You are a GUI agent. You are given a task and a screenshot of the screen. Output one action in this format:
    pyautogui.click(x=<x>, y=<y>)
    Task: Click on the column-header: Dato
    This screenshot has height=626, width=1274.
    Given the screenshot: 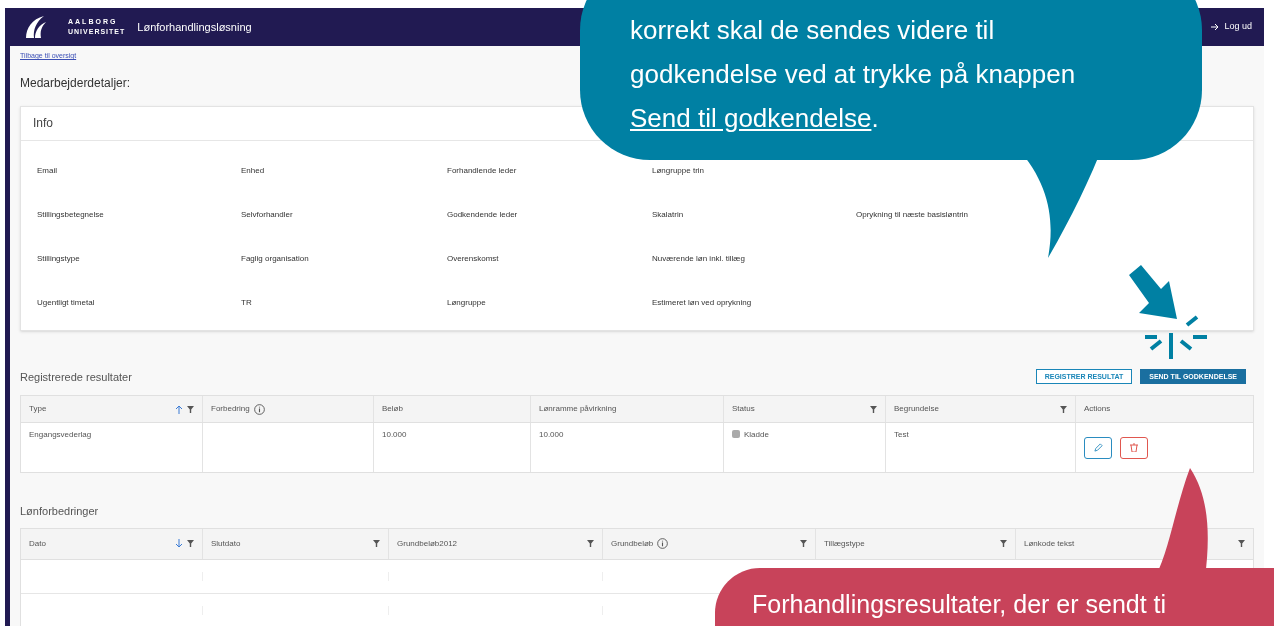 What is the action you would take?
    pyautogui.click(x=112, y=543)
    